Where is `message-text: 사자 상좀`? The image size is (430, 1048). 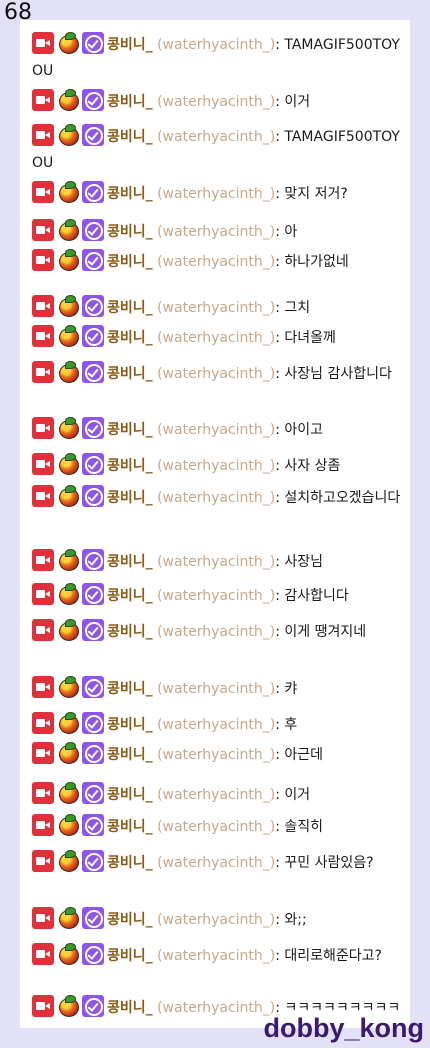 message-text: 사자 상좀 is located at coordinates (312, 466).